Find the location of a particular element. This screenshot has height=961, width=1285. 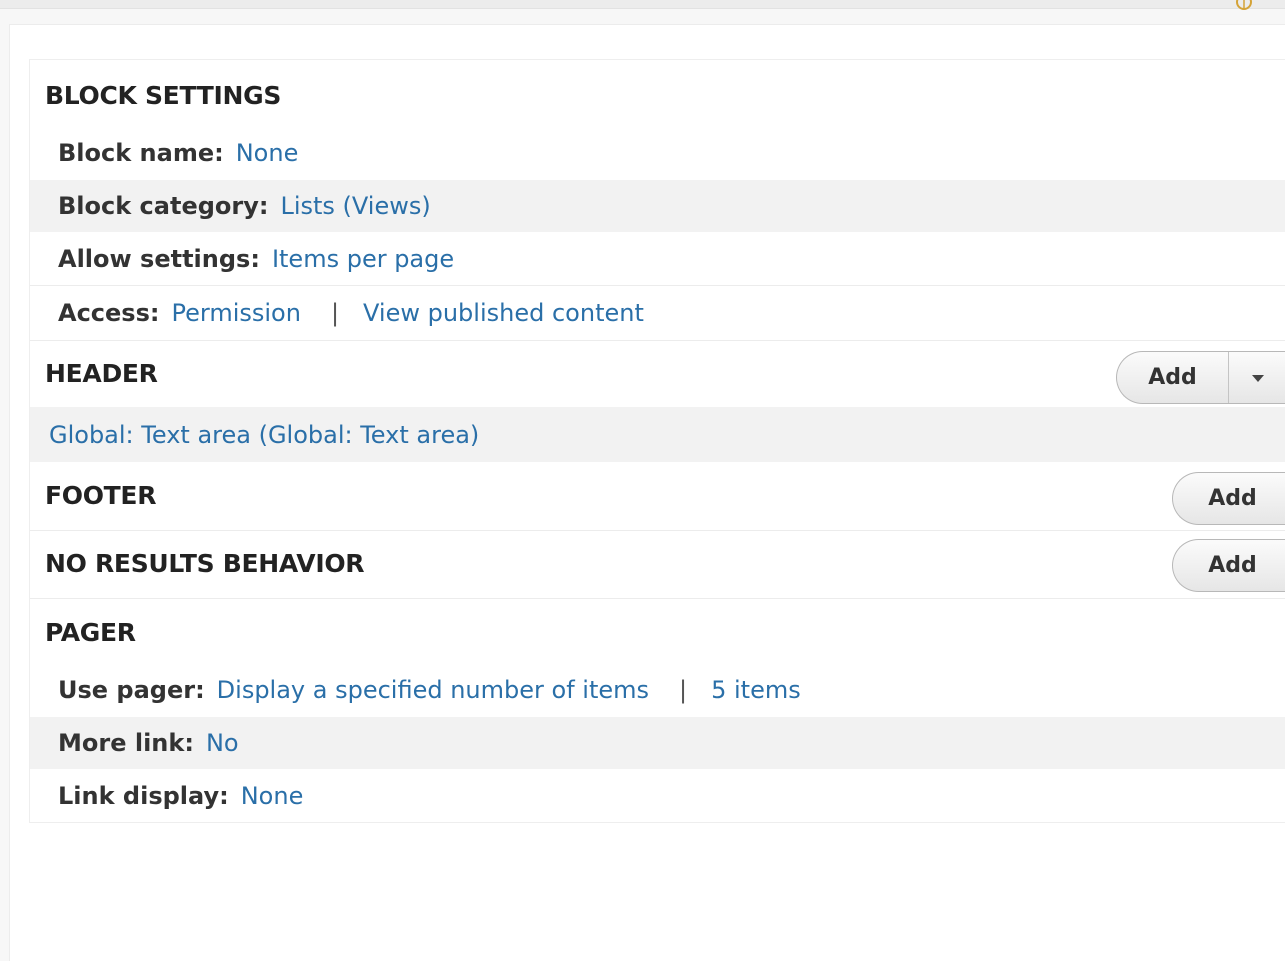

block-name-link: None is located at coordinates (267, 153).